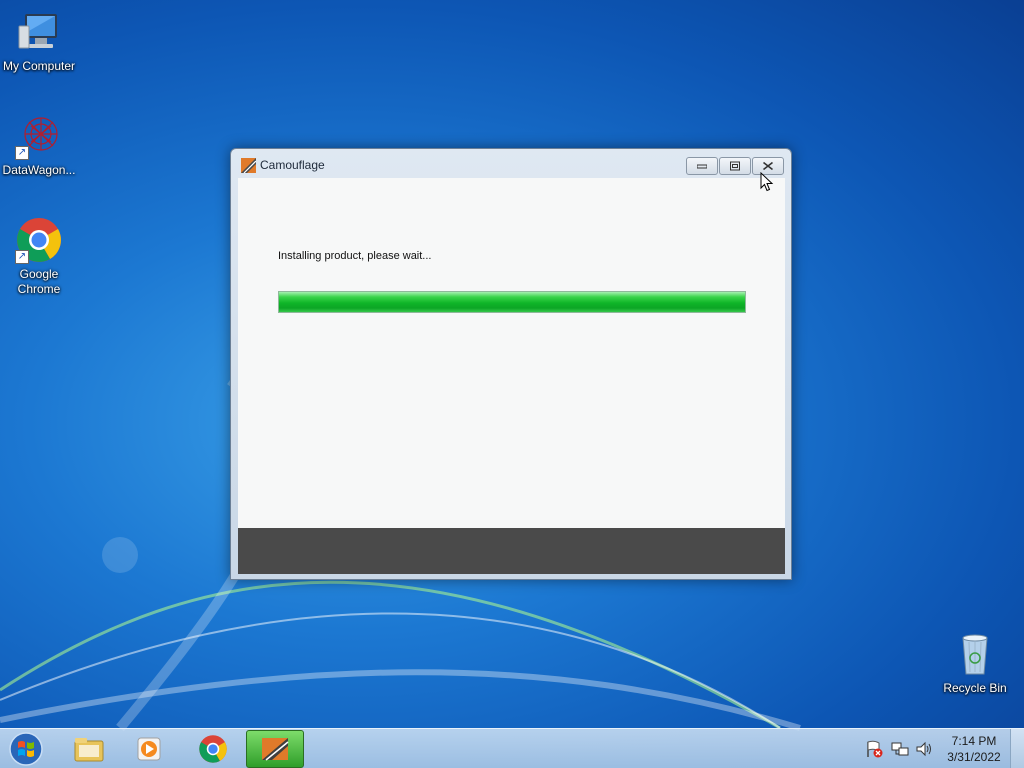  What do you see at coordinates (975, 654) in the screenshot?
I see `recycle-bin-icon` at bounding box center [975, 654].